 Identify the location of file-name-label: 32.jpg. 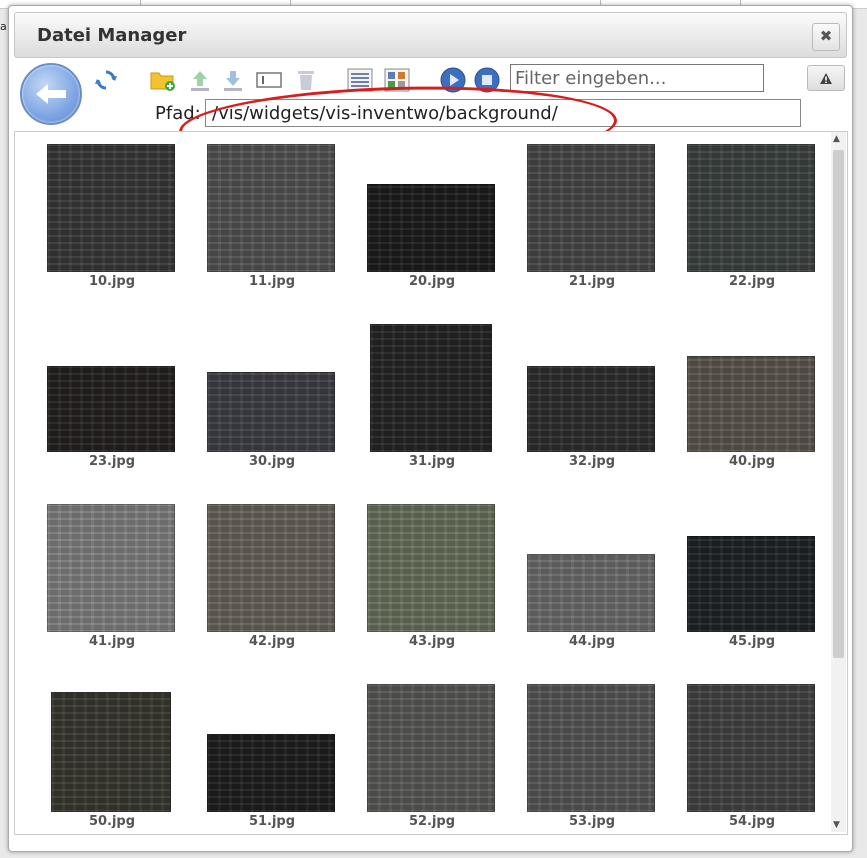
(592, 461).